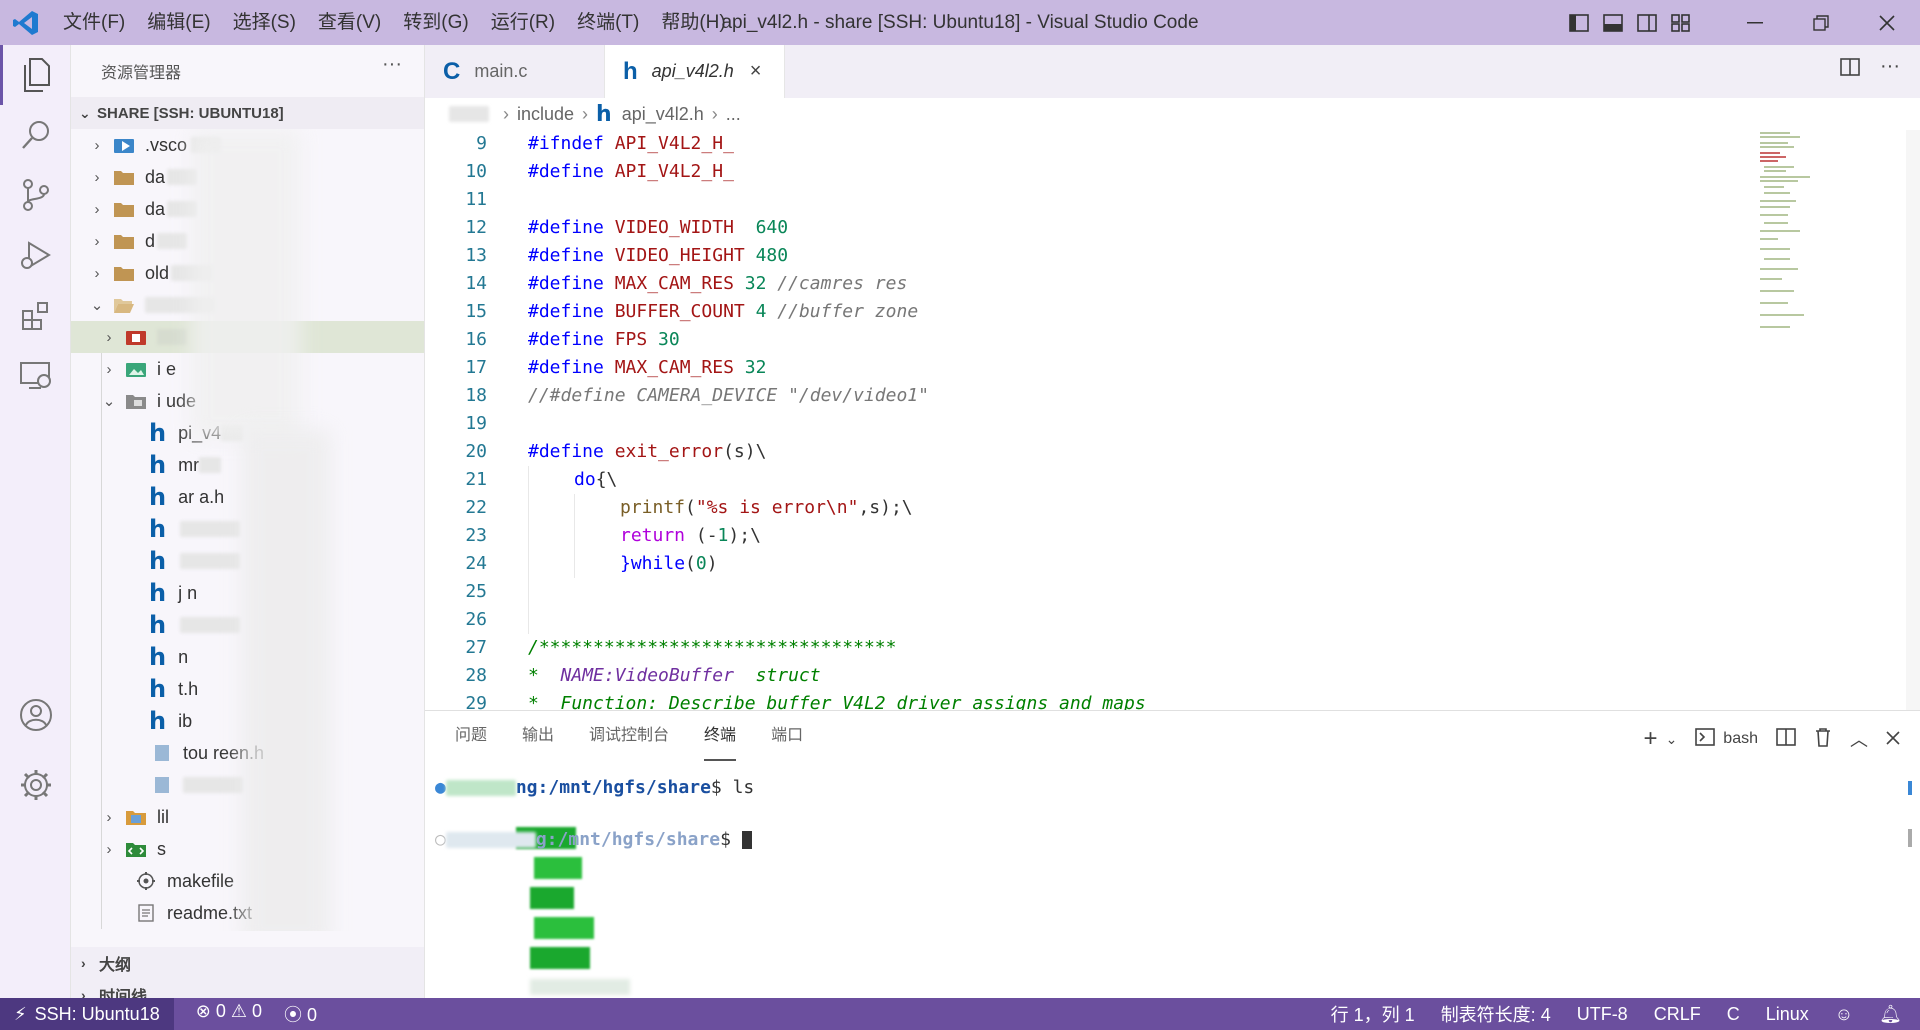  What do you see at coordinates (35, 715) in the screenshot?
I see `account-icon` at bounding box center [35, 715].